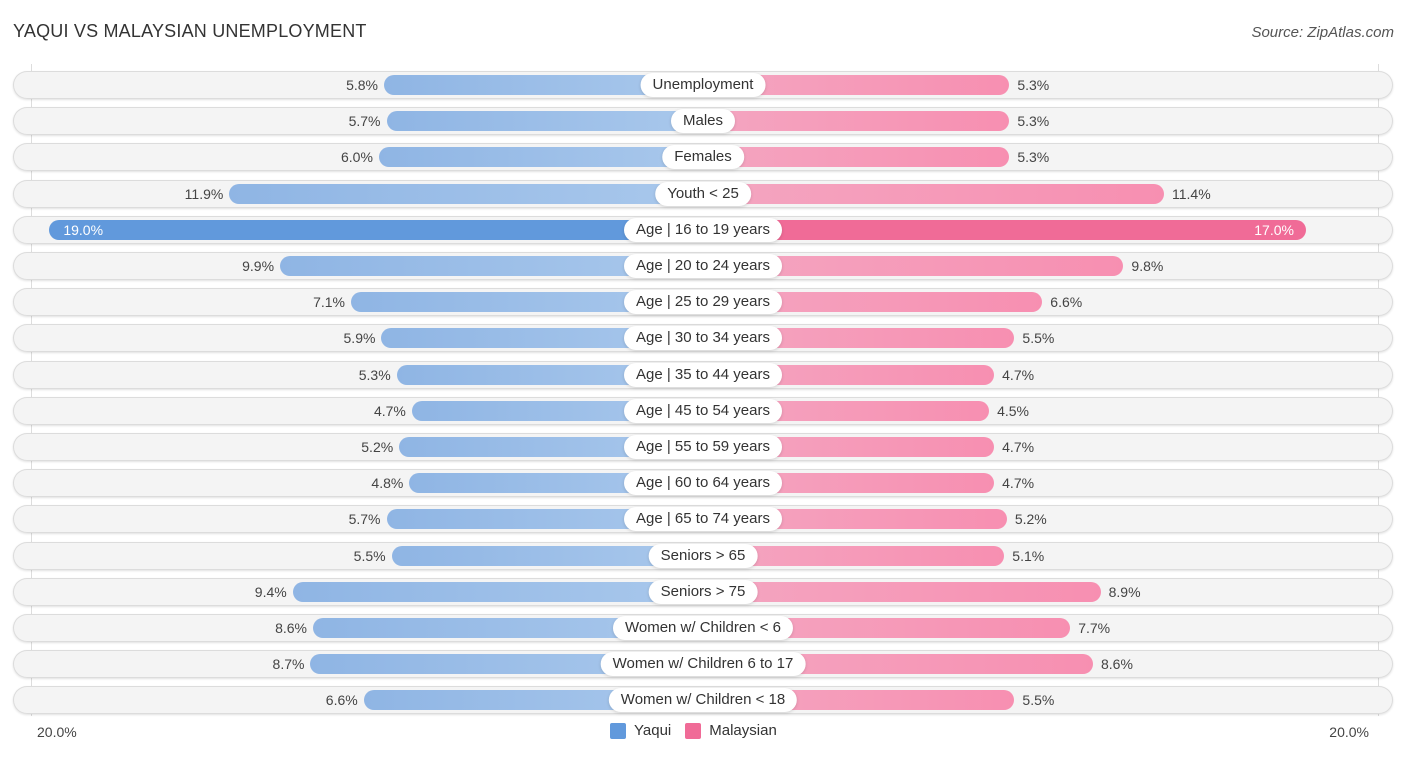 This screenshot has height=757, width=1406. Describe the element at coordinates (703, 555) in the screenshot. I see `category-label: Seniors > 65` at that location.